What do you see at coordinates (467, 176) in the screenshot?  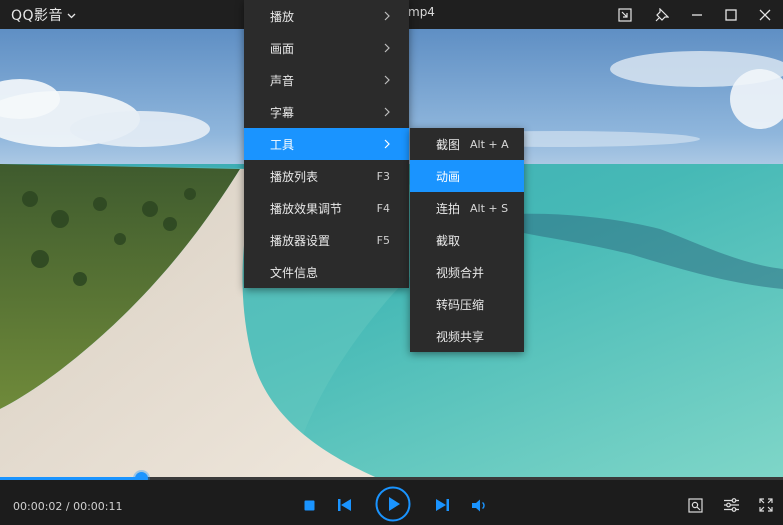 I see `submenu-item-animation: 动画` at bounding box center [467, 176].